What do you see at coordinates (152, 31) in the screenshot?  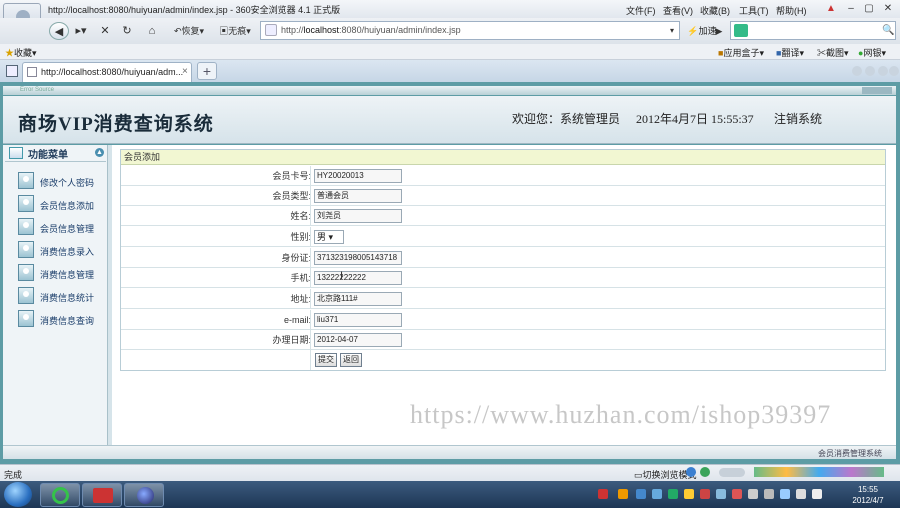 I see `home-icon: ⌂` at bounding box center [152, 31].